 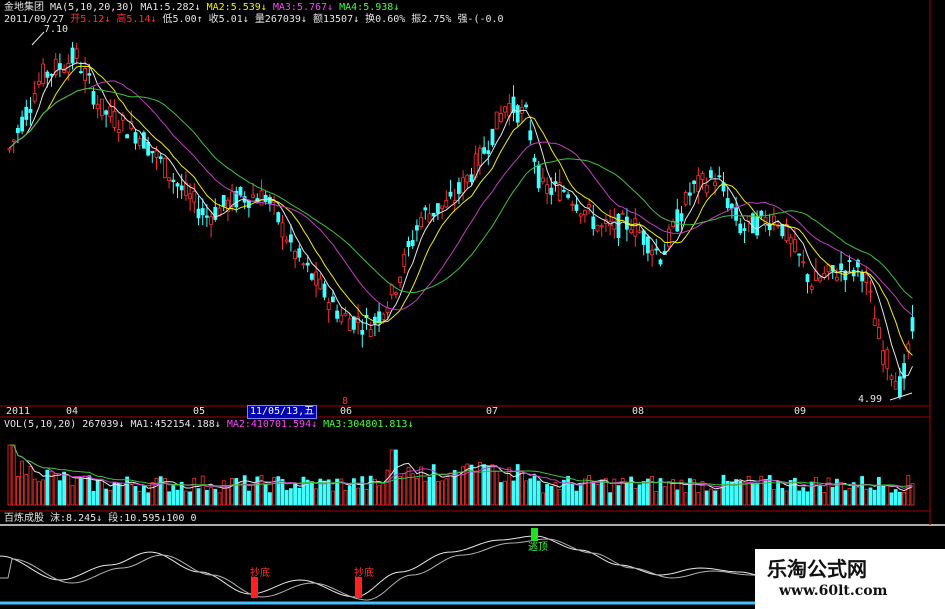 I want to click on time-label-07: 07, so click(x=492, y=411).